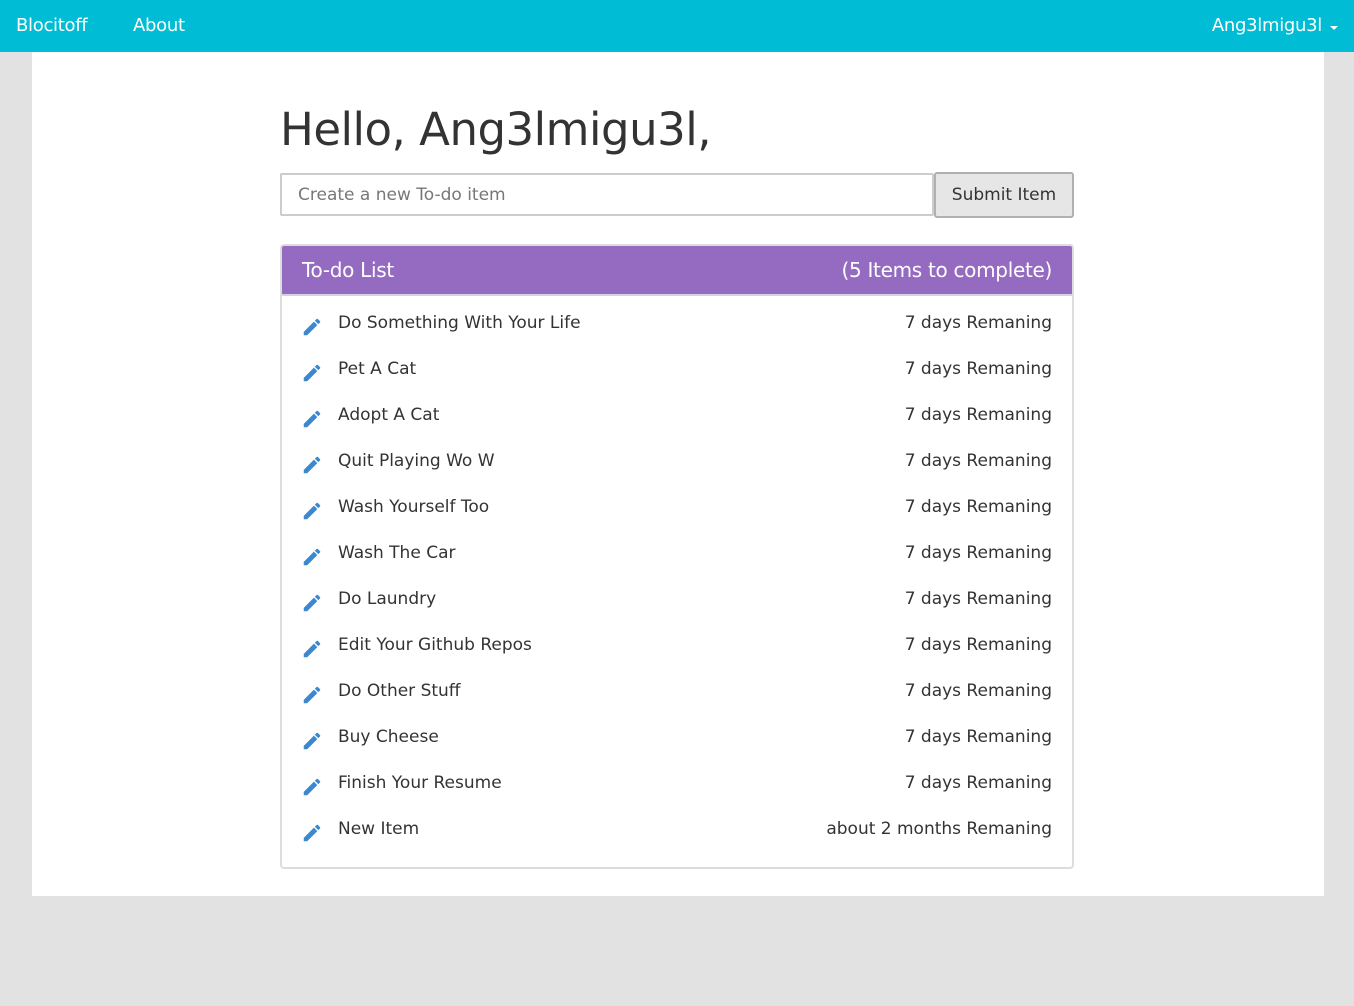 The image size is (1354, 1006). Describe the element at coordinates (677, 464) in the screenshot. I see `todo-item: Quit Playing Wo W 7 days Remaning` at that location.